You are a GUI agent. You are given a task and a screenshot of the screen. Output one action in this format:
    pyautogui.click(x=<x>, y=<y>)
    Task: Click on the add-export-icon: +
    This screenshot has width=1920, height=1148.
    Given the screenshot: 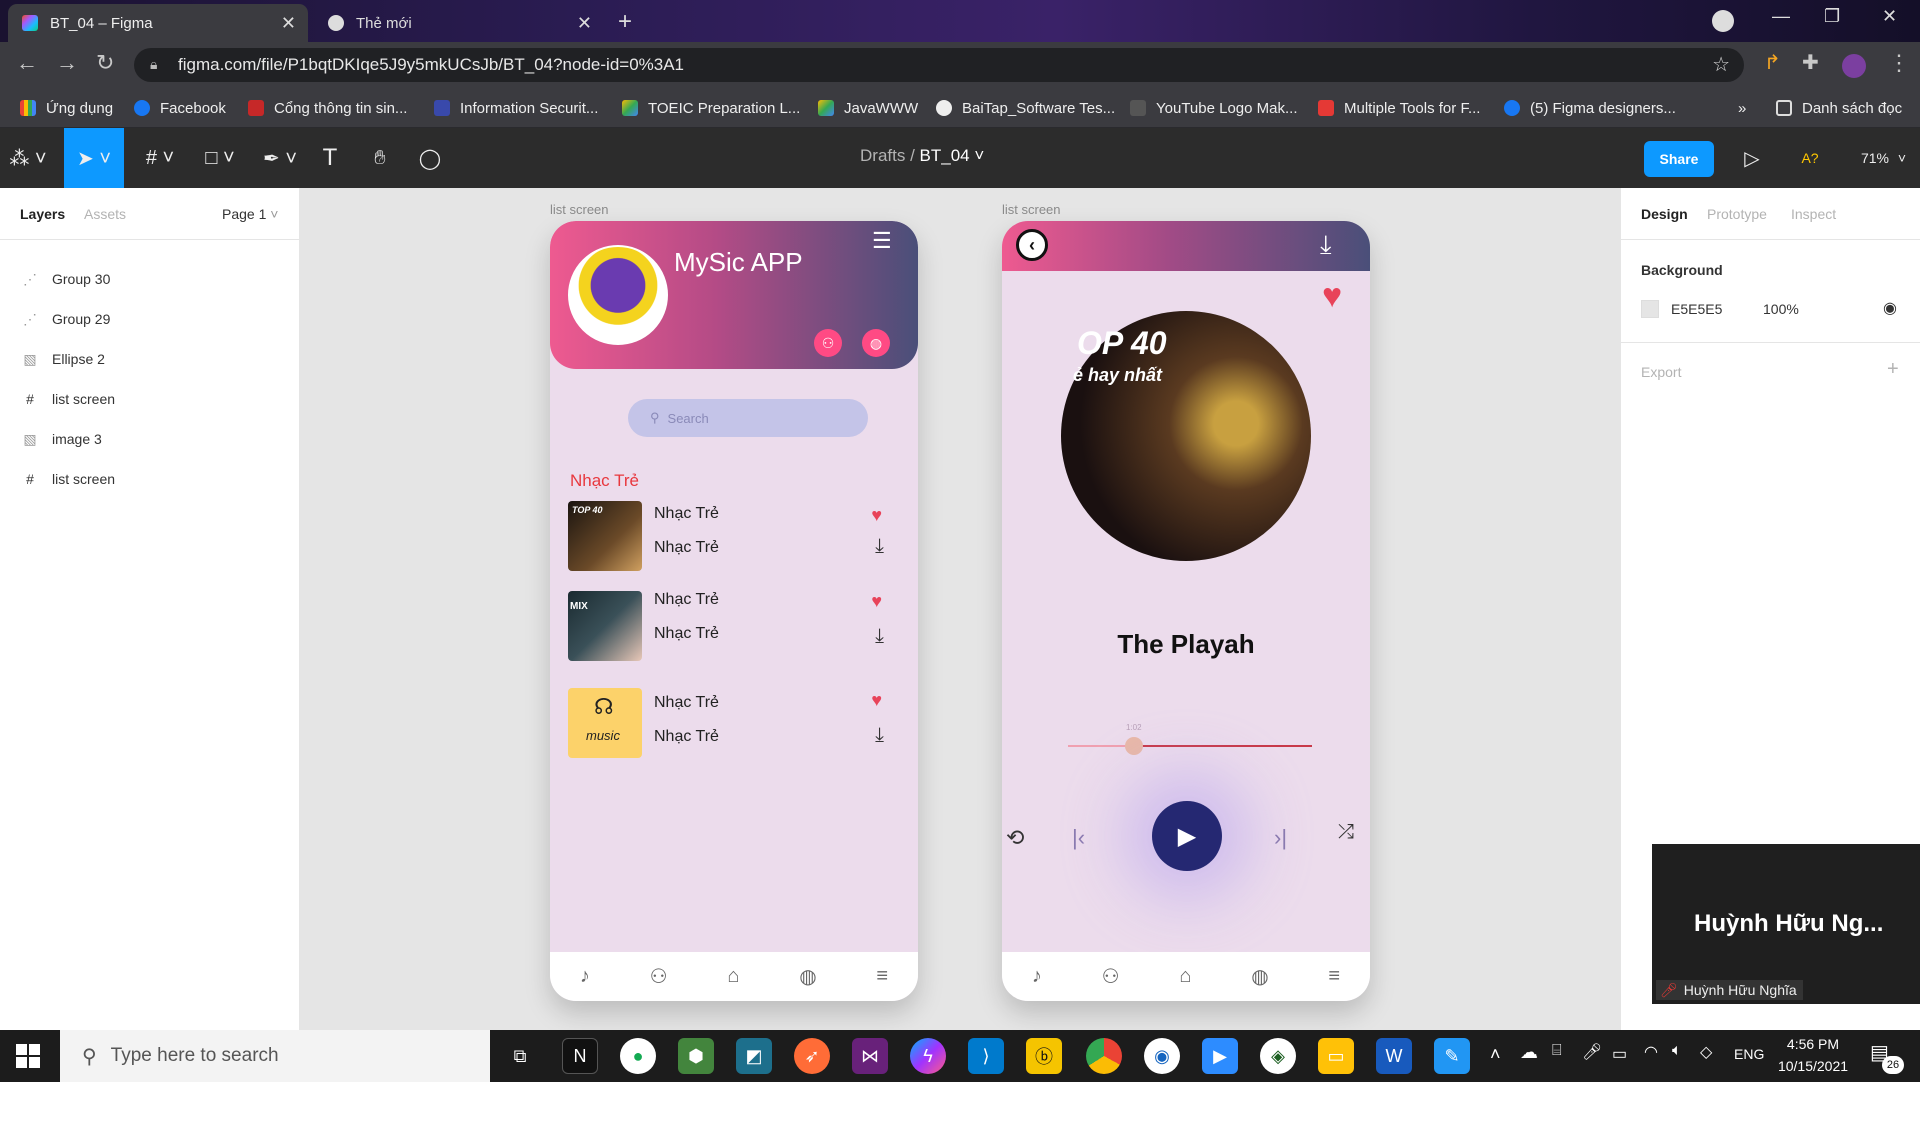 What is the action you would take?
    pyautogui.click(x=1893, y=369)
    